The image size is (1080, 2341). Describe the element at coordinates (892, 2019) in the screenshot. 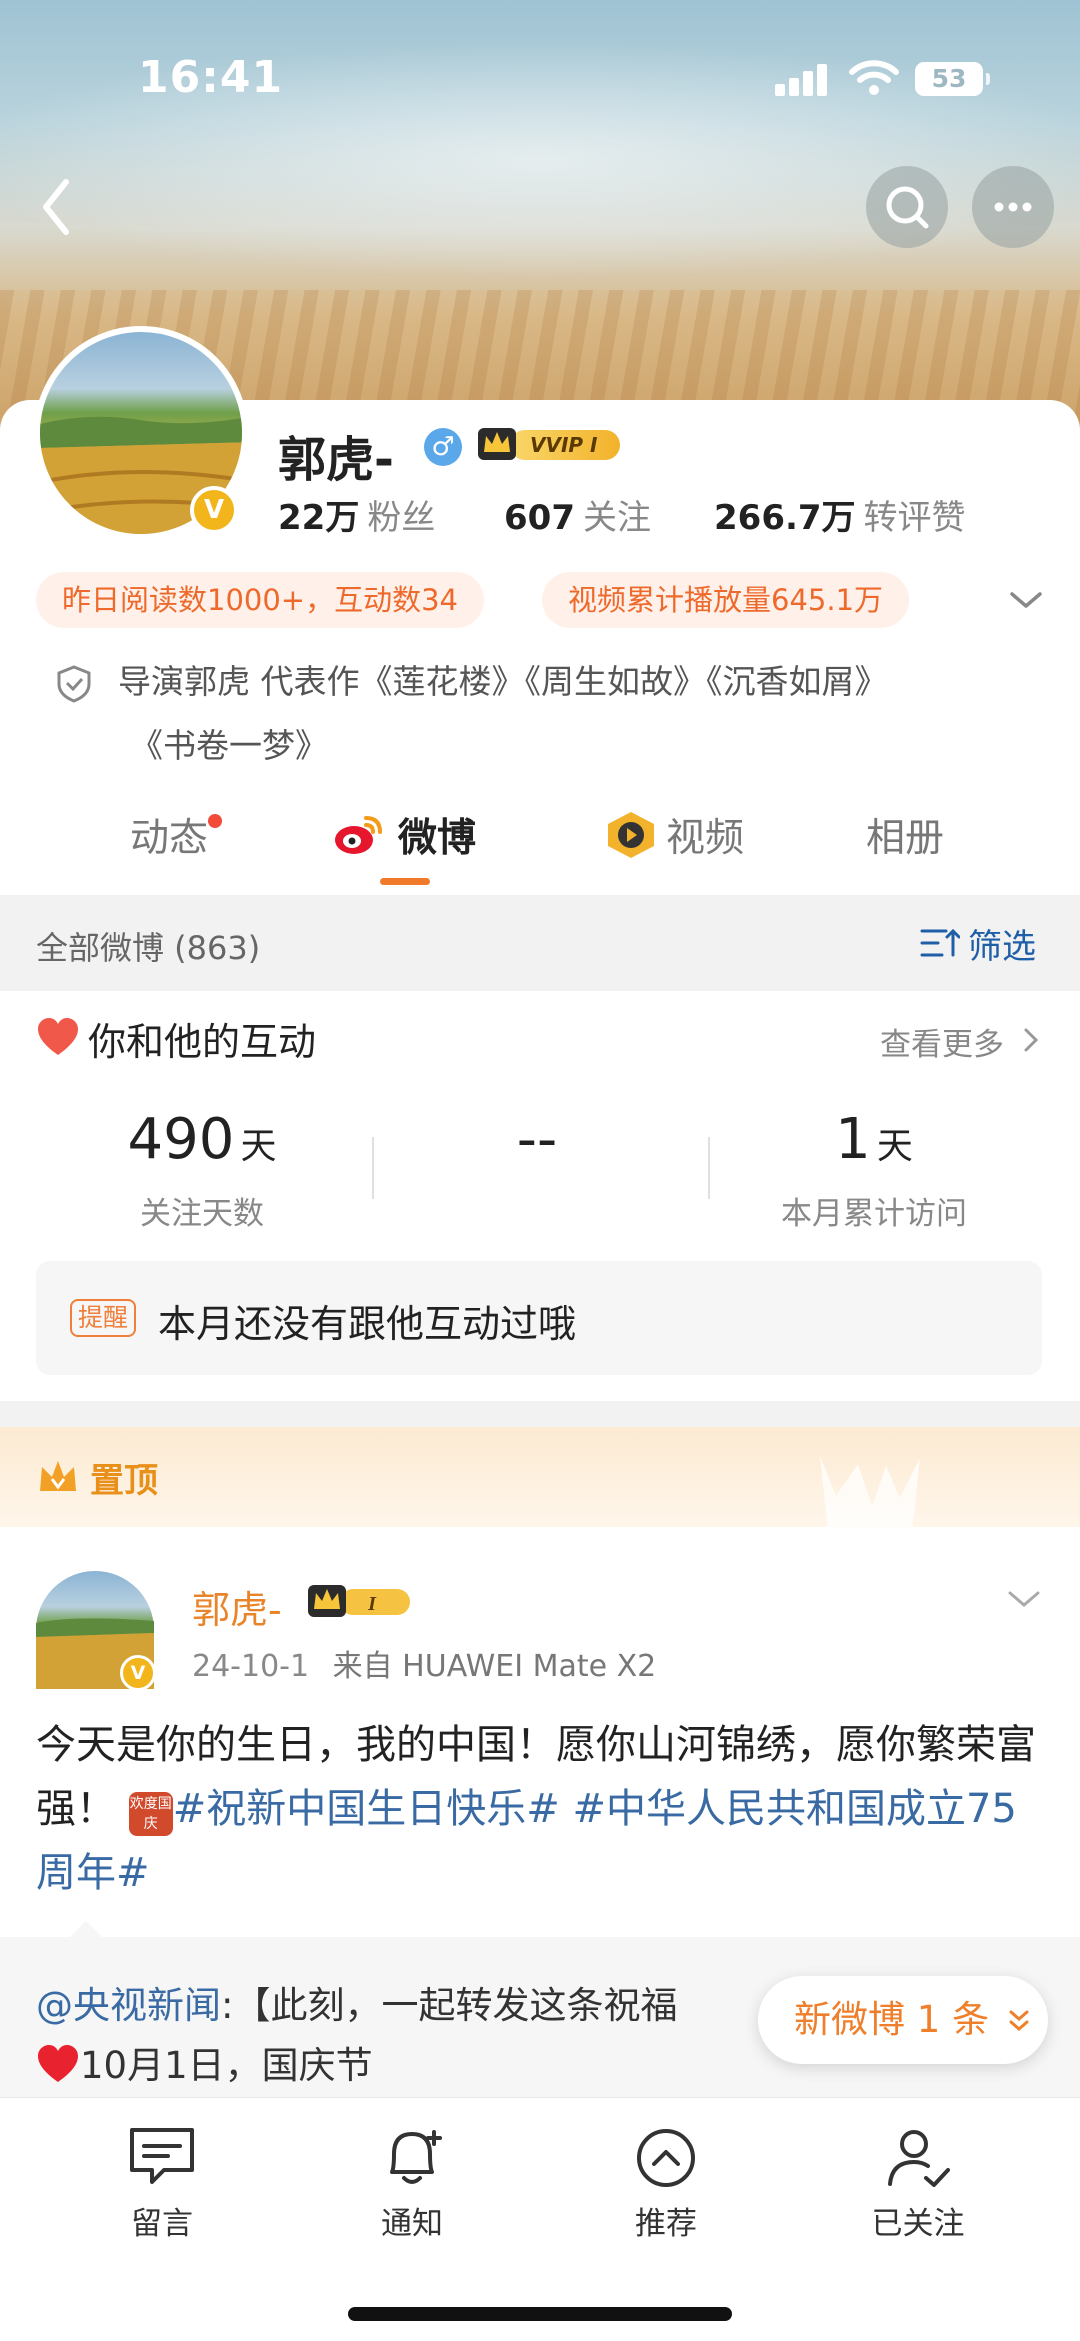

I see `new-posts-label: 新微博 1 条` at that location.